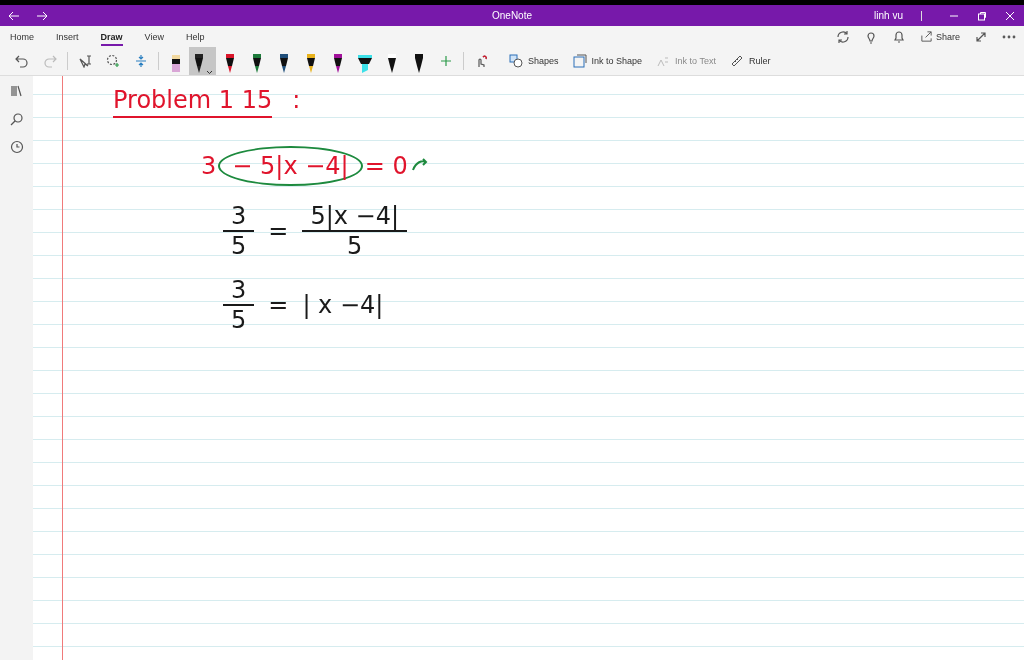  Describe the element at coordinates (141, 61) in the screenshot. I see `insert-space-icon` at that location.